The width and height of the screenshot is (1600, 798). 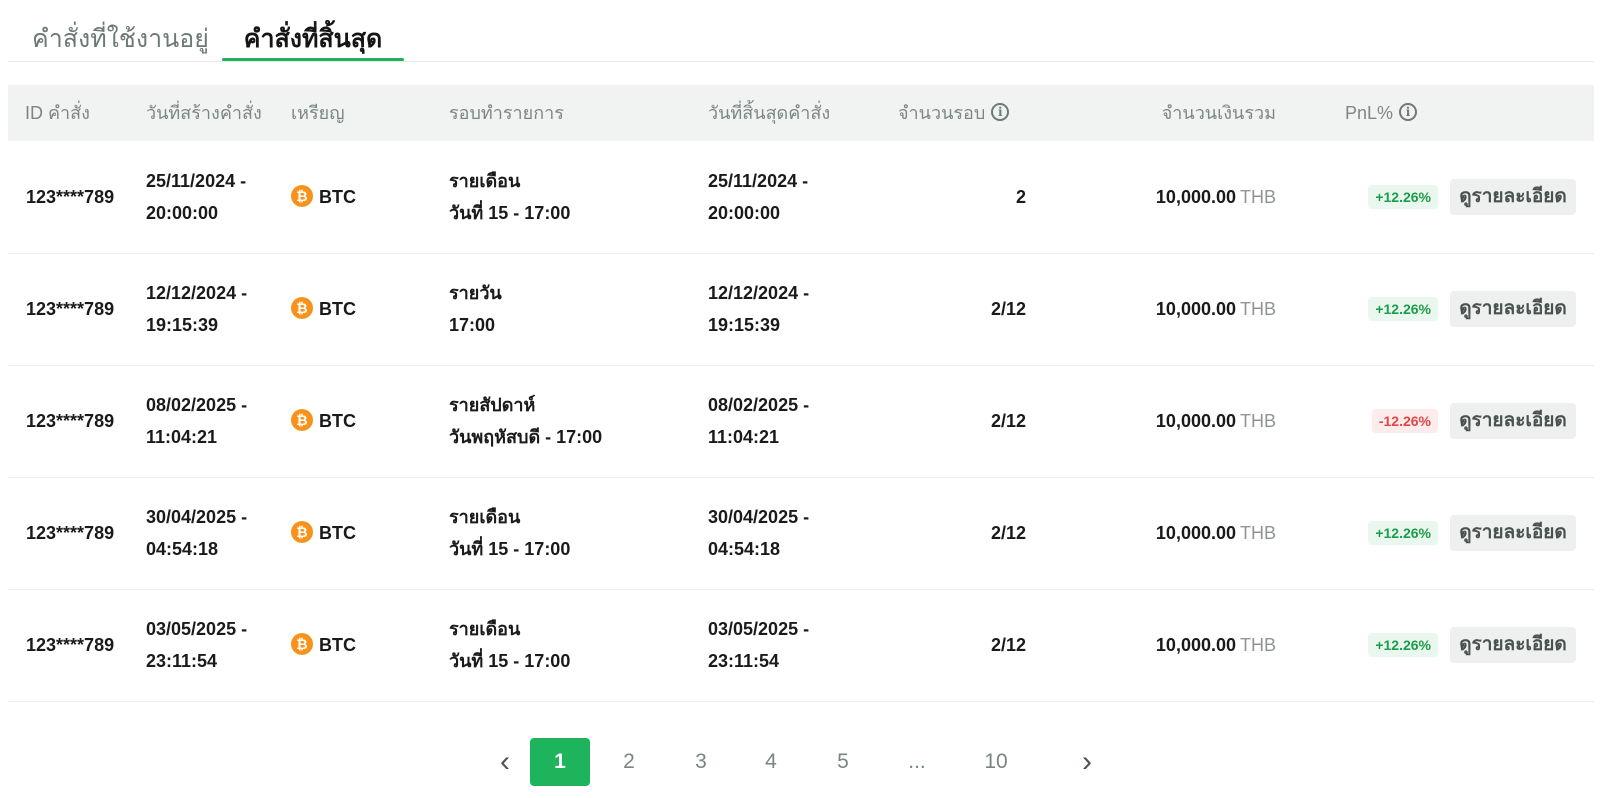 I want to click on created-time: 19:15:39, so click(x=182, y=325).